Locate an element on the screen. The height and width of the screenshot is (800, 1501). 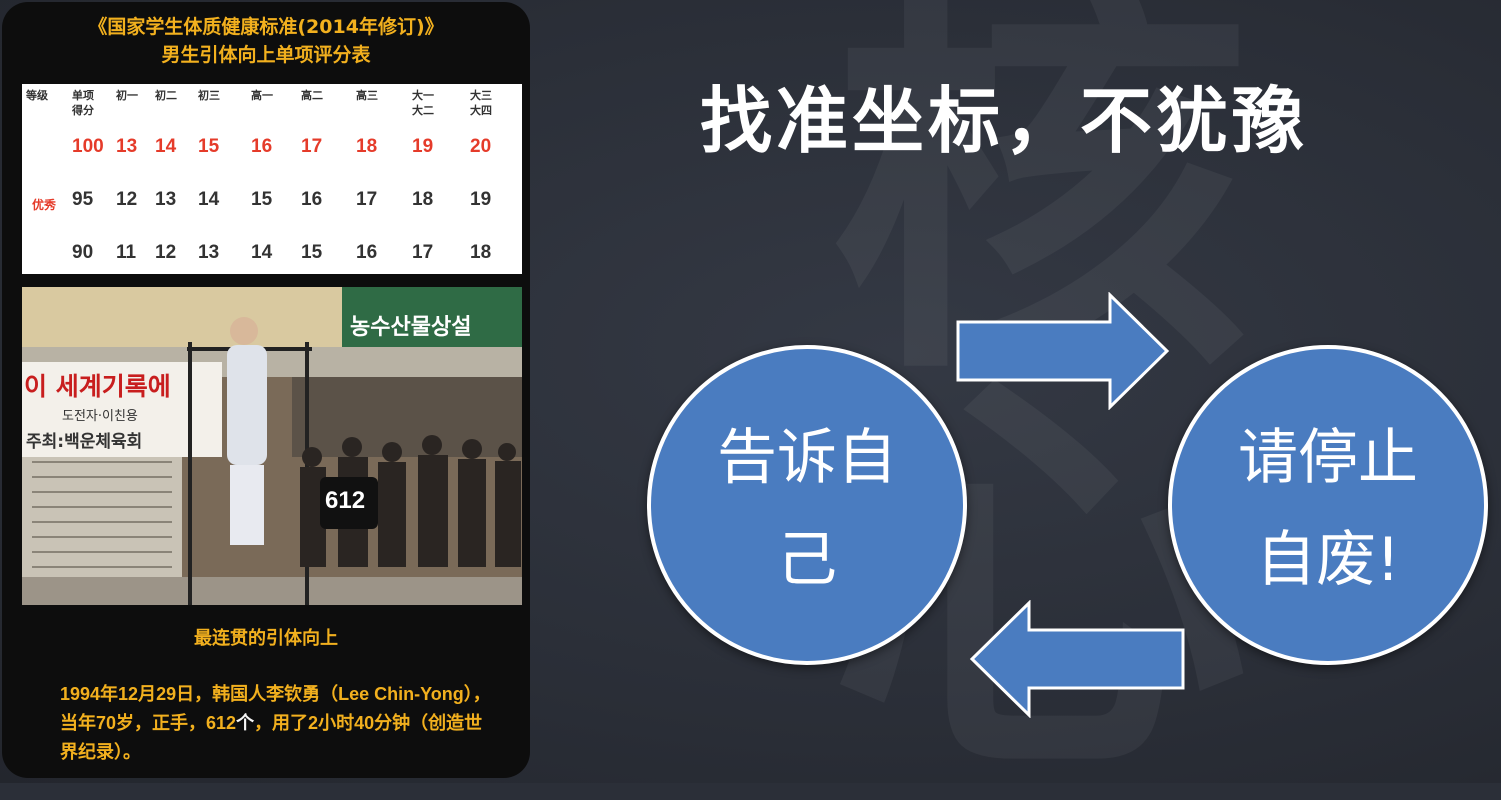
table-header: 高二 is located at coordinates (312, 95).